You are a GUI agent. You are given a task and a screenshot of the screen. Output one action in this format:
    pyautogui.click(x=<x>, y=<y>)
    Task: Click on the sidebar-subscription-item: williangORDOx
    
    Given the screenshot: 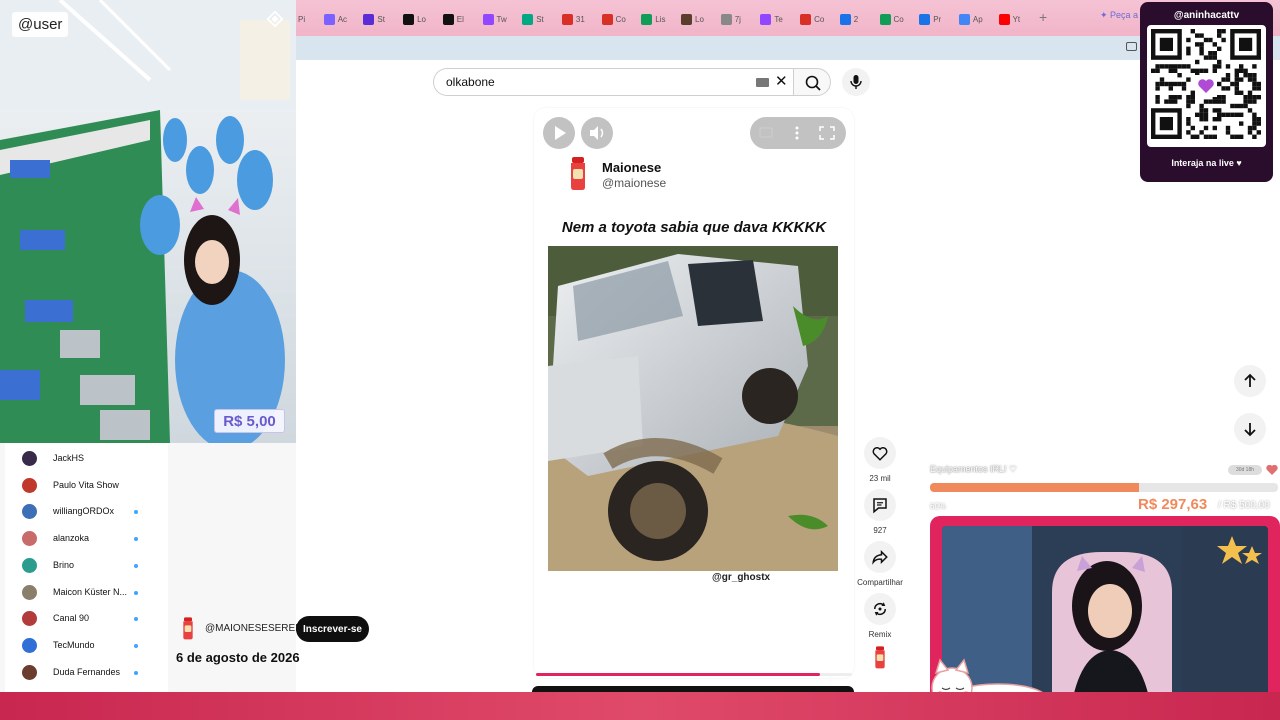 What is the action you would take?
    pyautogui.click(x=86, y=511)
    